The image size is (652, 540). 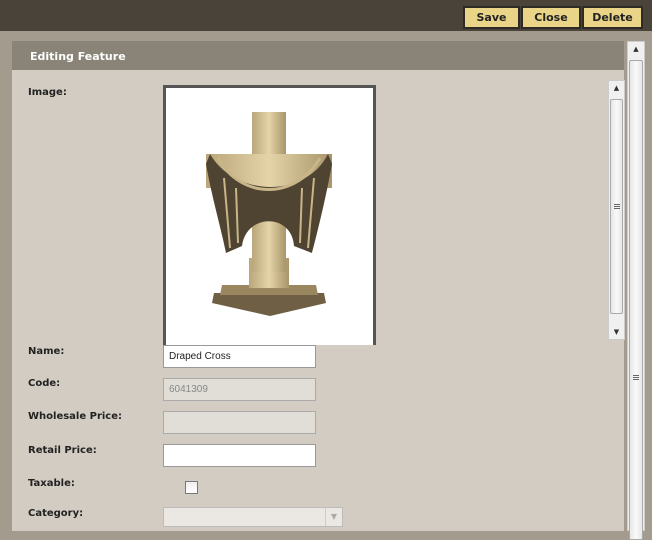 I want to click on panel-title: Editing Feature, so click(x=318, y=55).